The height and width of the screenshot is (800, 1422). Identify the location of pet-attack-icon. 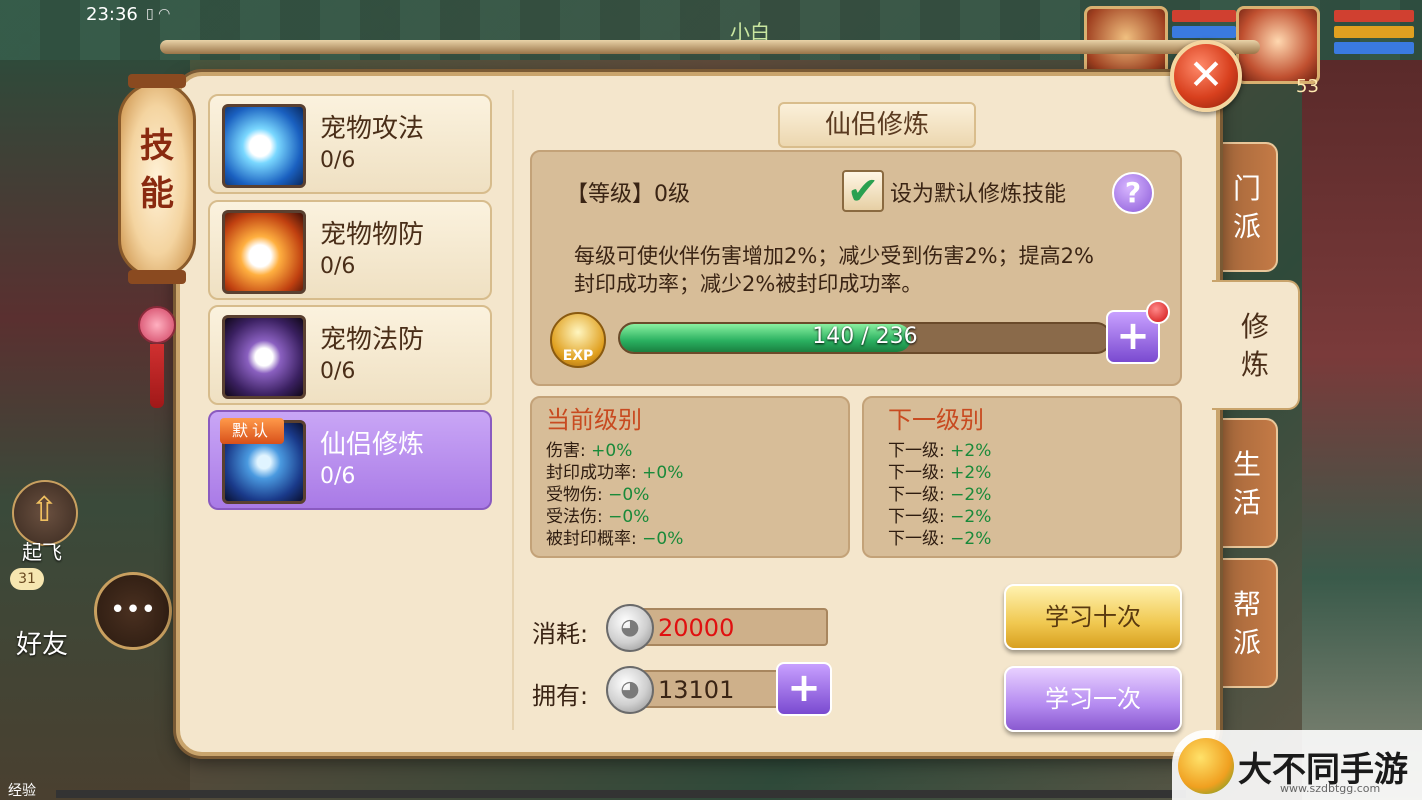
(264, 146).